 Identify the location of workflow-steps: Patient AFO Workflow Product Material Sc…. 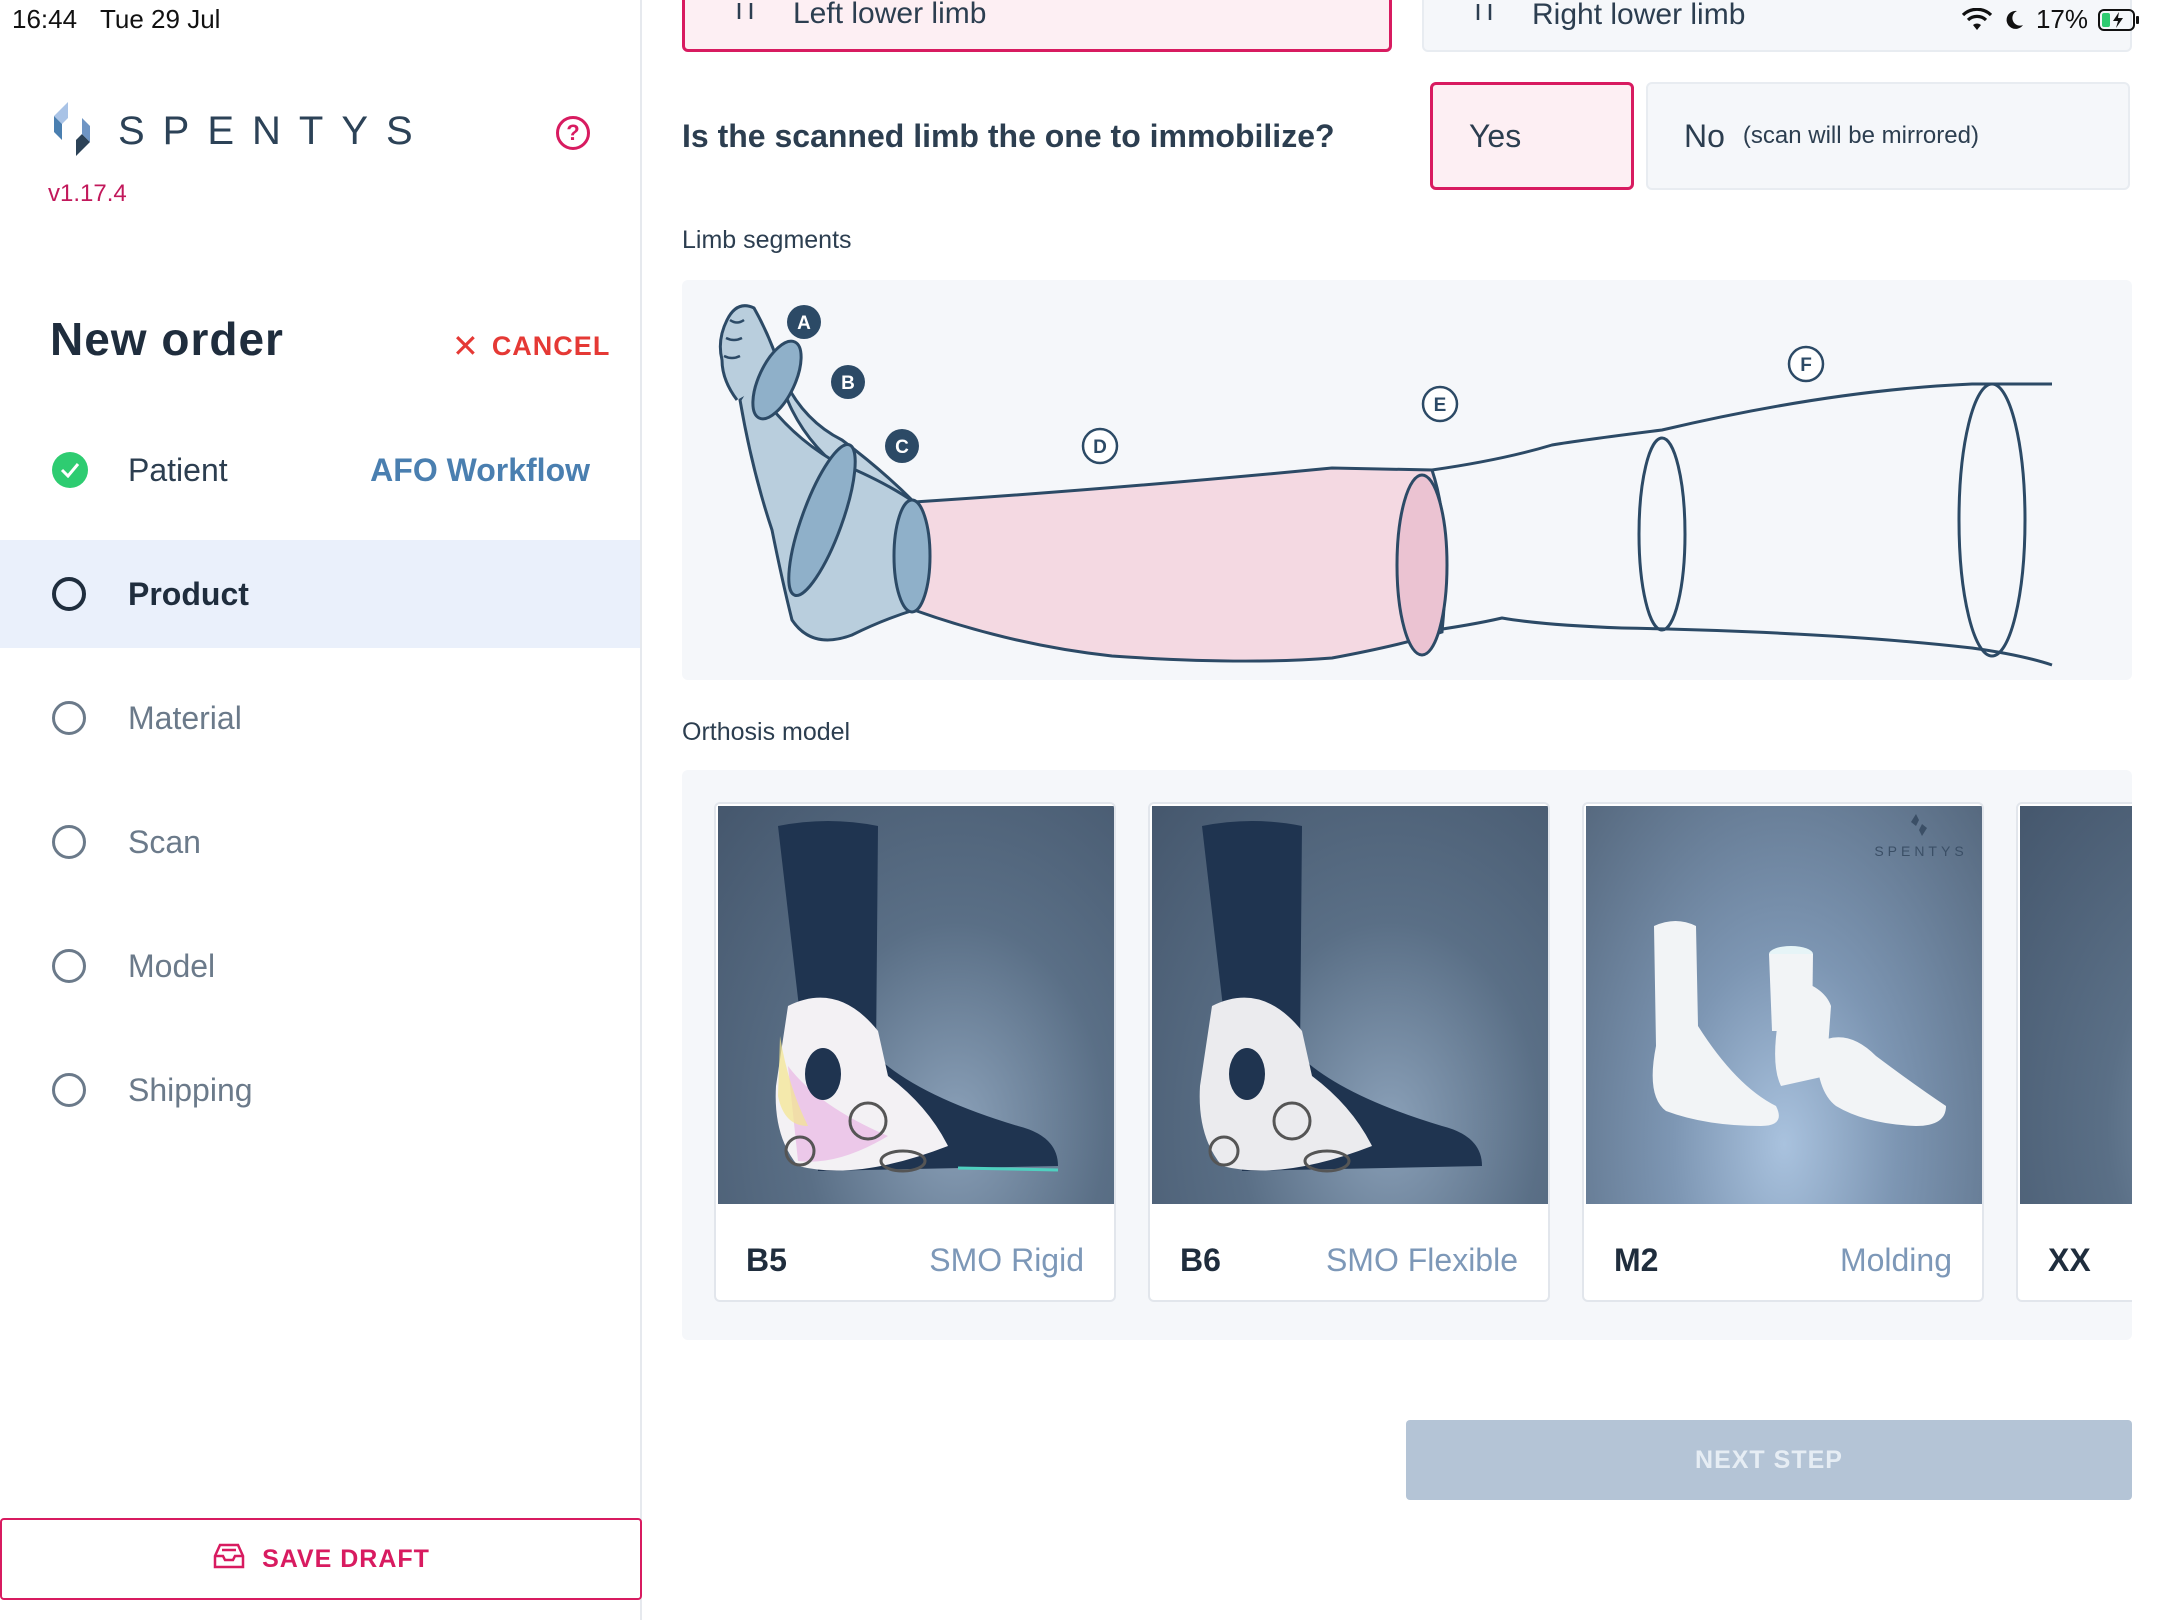
(320, 780).